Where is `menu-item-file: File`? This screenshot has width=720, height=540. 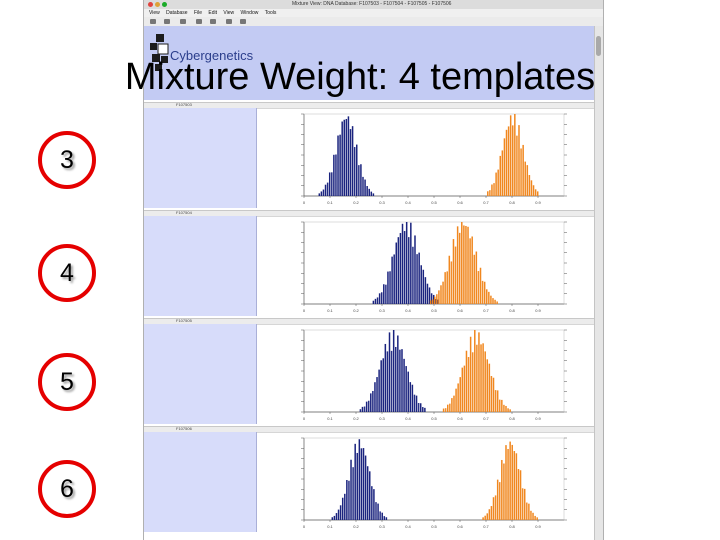 menu-item-file: File is located at coordinates (198, 13).